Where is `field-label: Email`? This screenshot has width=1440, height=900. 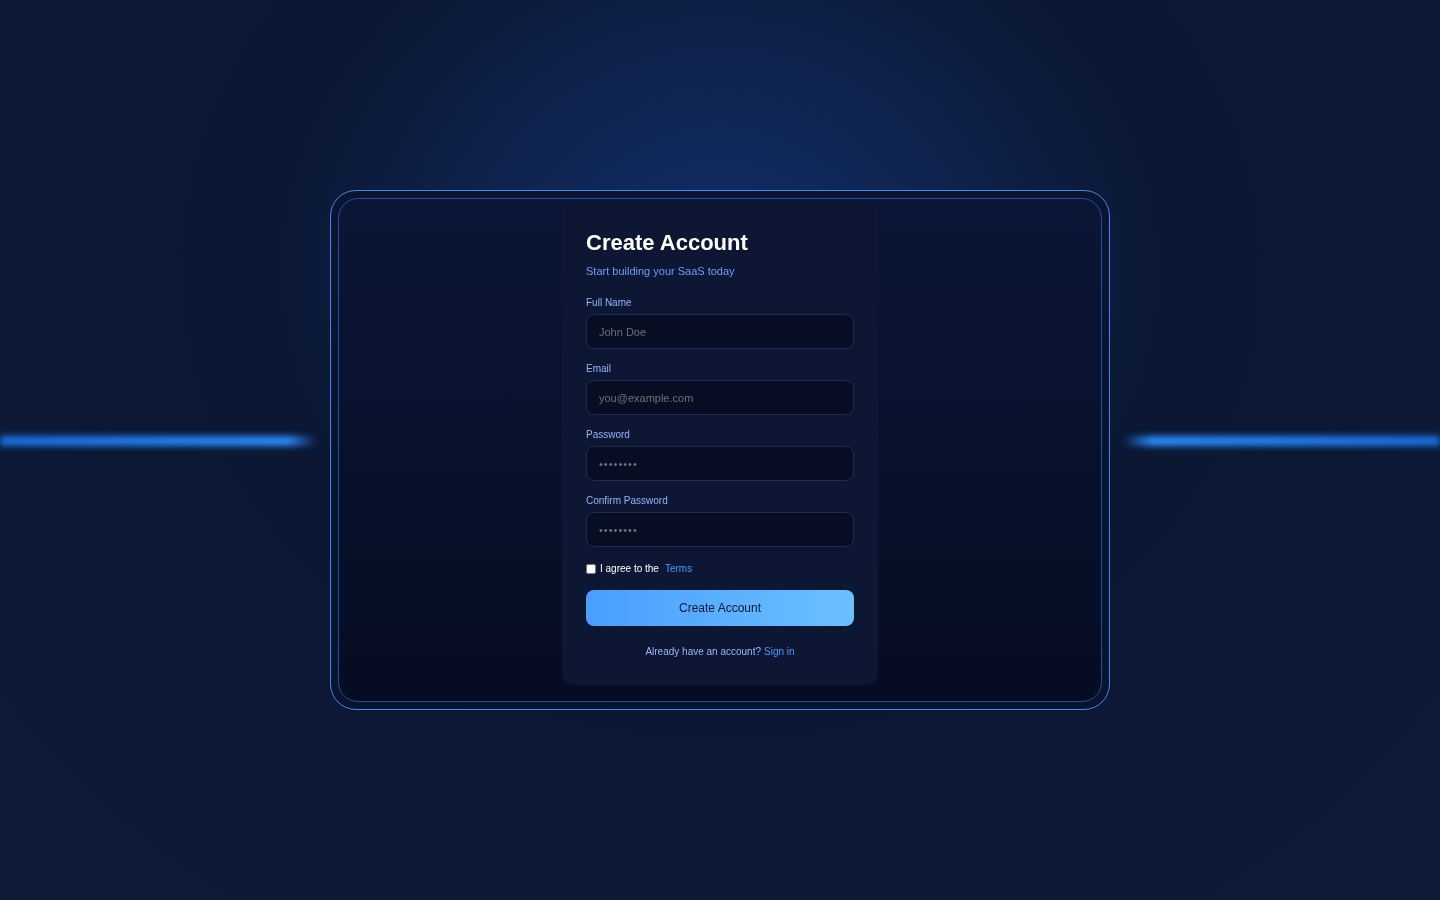 field-label: Email is located at coordinates (599, 369).